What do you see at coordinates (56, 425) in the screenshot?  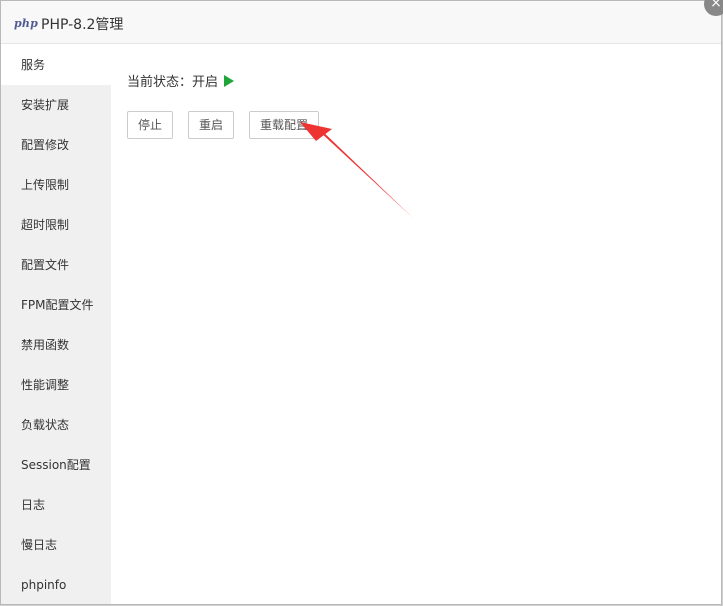 I see `sidebar-item-load-status: 负载状态` at bounding box center [56, 425].